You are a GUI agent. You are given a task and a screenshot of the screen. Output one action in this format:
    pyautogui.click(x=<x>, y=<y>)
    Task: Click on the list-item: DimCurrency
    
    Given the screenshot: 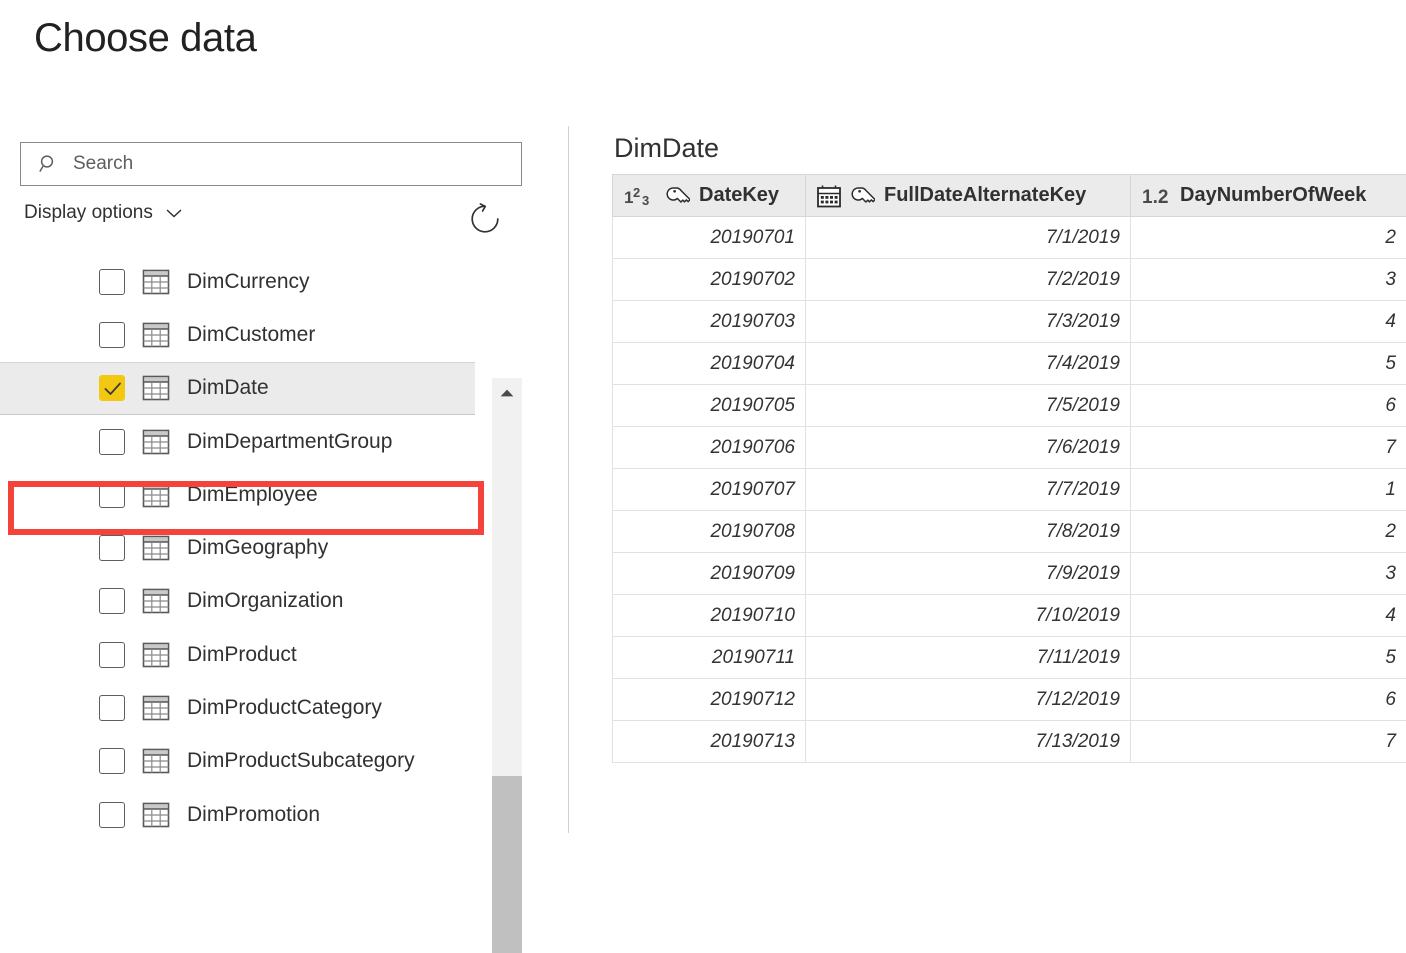 What is the action you would take?
    pyautogui.click(x=272, y=281)
    